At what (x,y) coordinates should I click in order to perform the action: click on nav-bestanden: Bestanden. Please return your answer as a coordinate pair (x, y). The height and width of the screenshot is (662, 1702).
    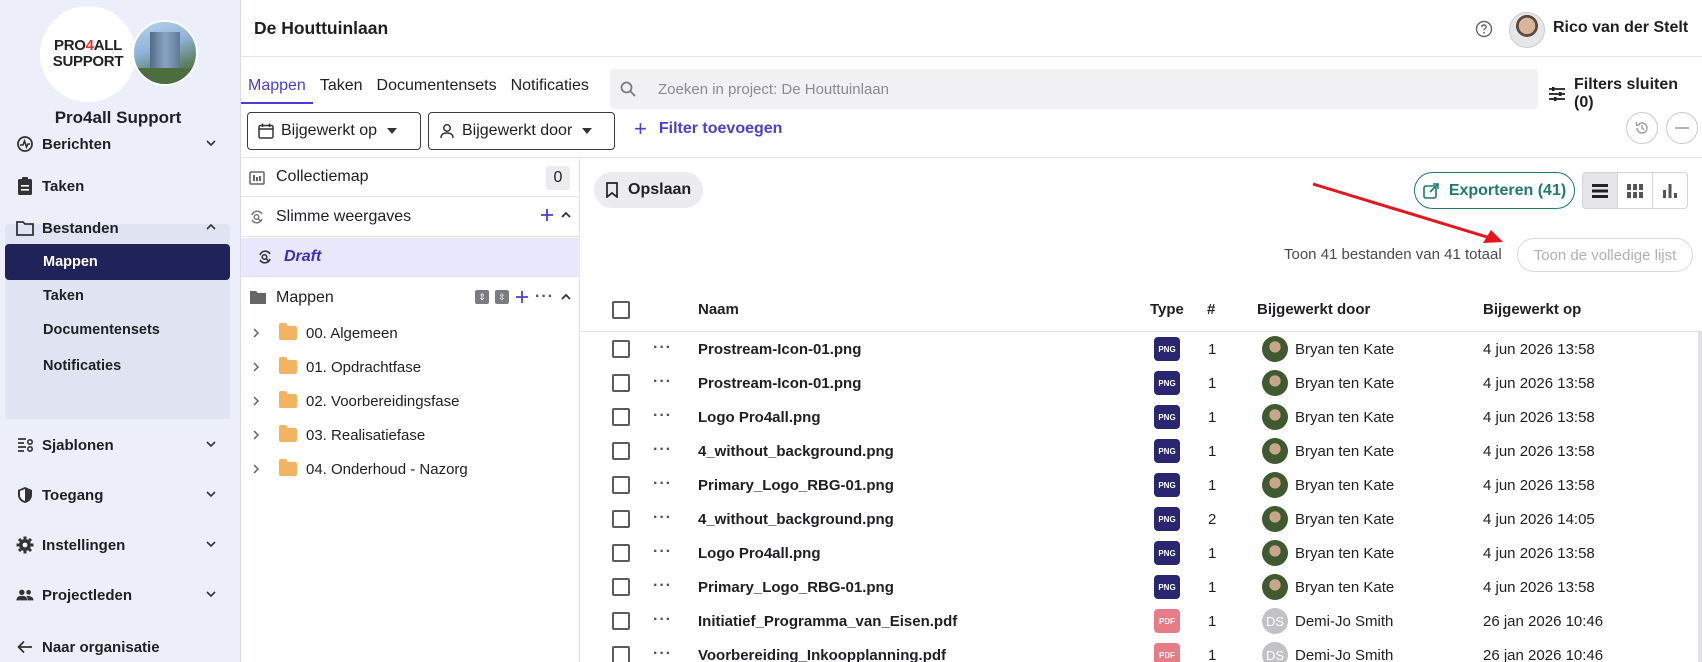
    Looking at the image, I should click on (118, 228).